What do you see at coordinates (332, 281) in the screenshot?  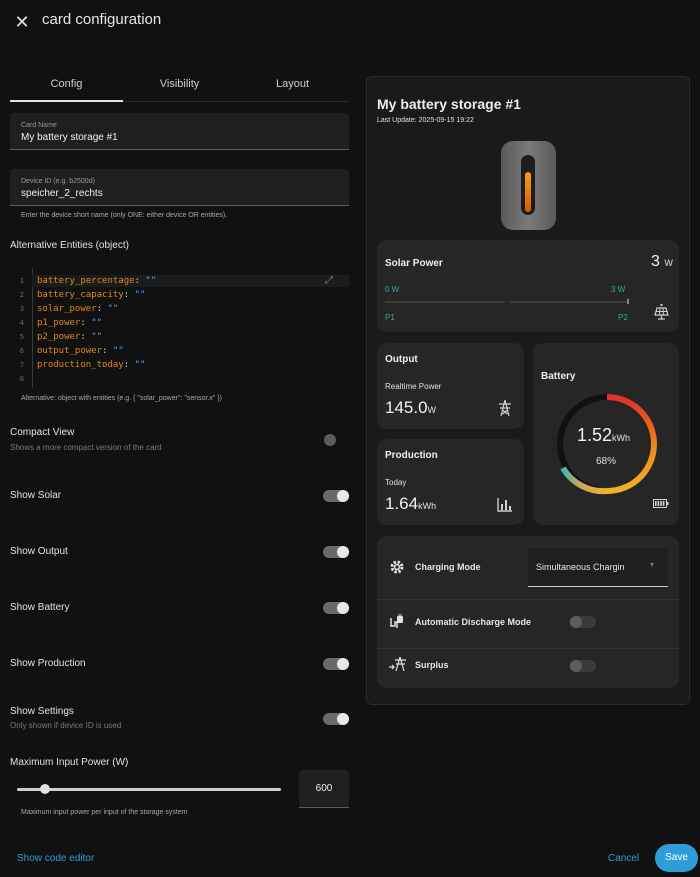 I see `expand-icon: ⤢` at bounding box center [332, 281].